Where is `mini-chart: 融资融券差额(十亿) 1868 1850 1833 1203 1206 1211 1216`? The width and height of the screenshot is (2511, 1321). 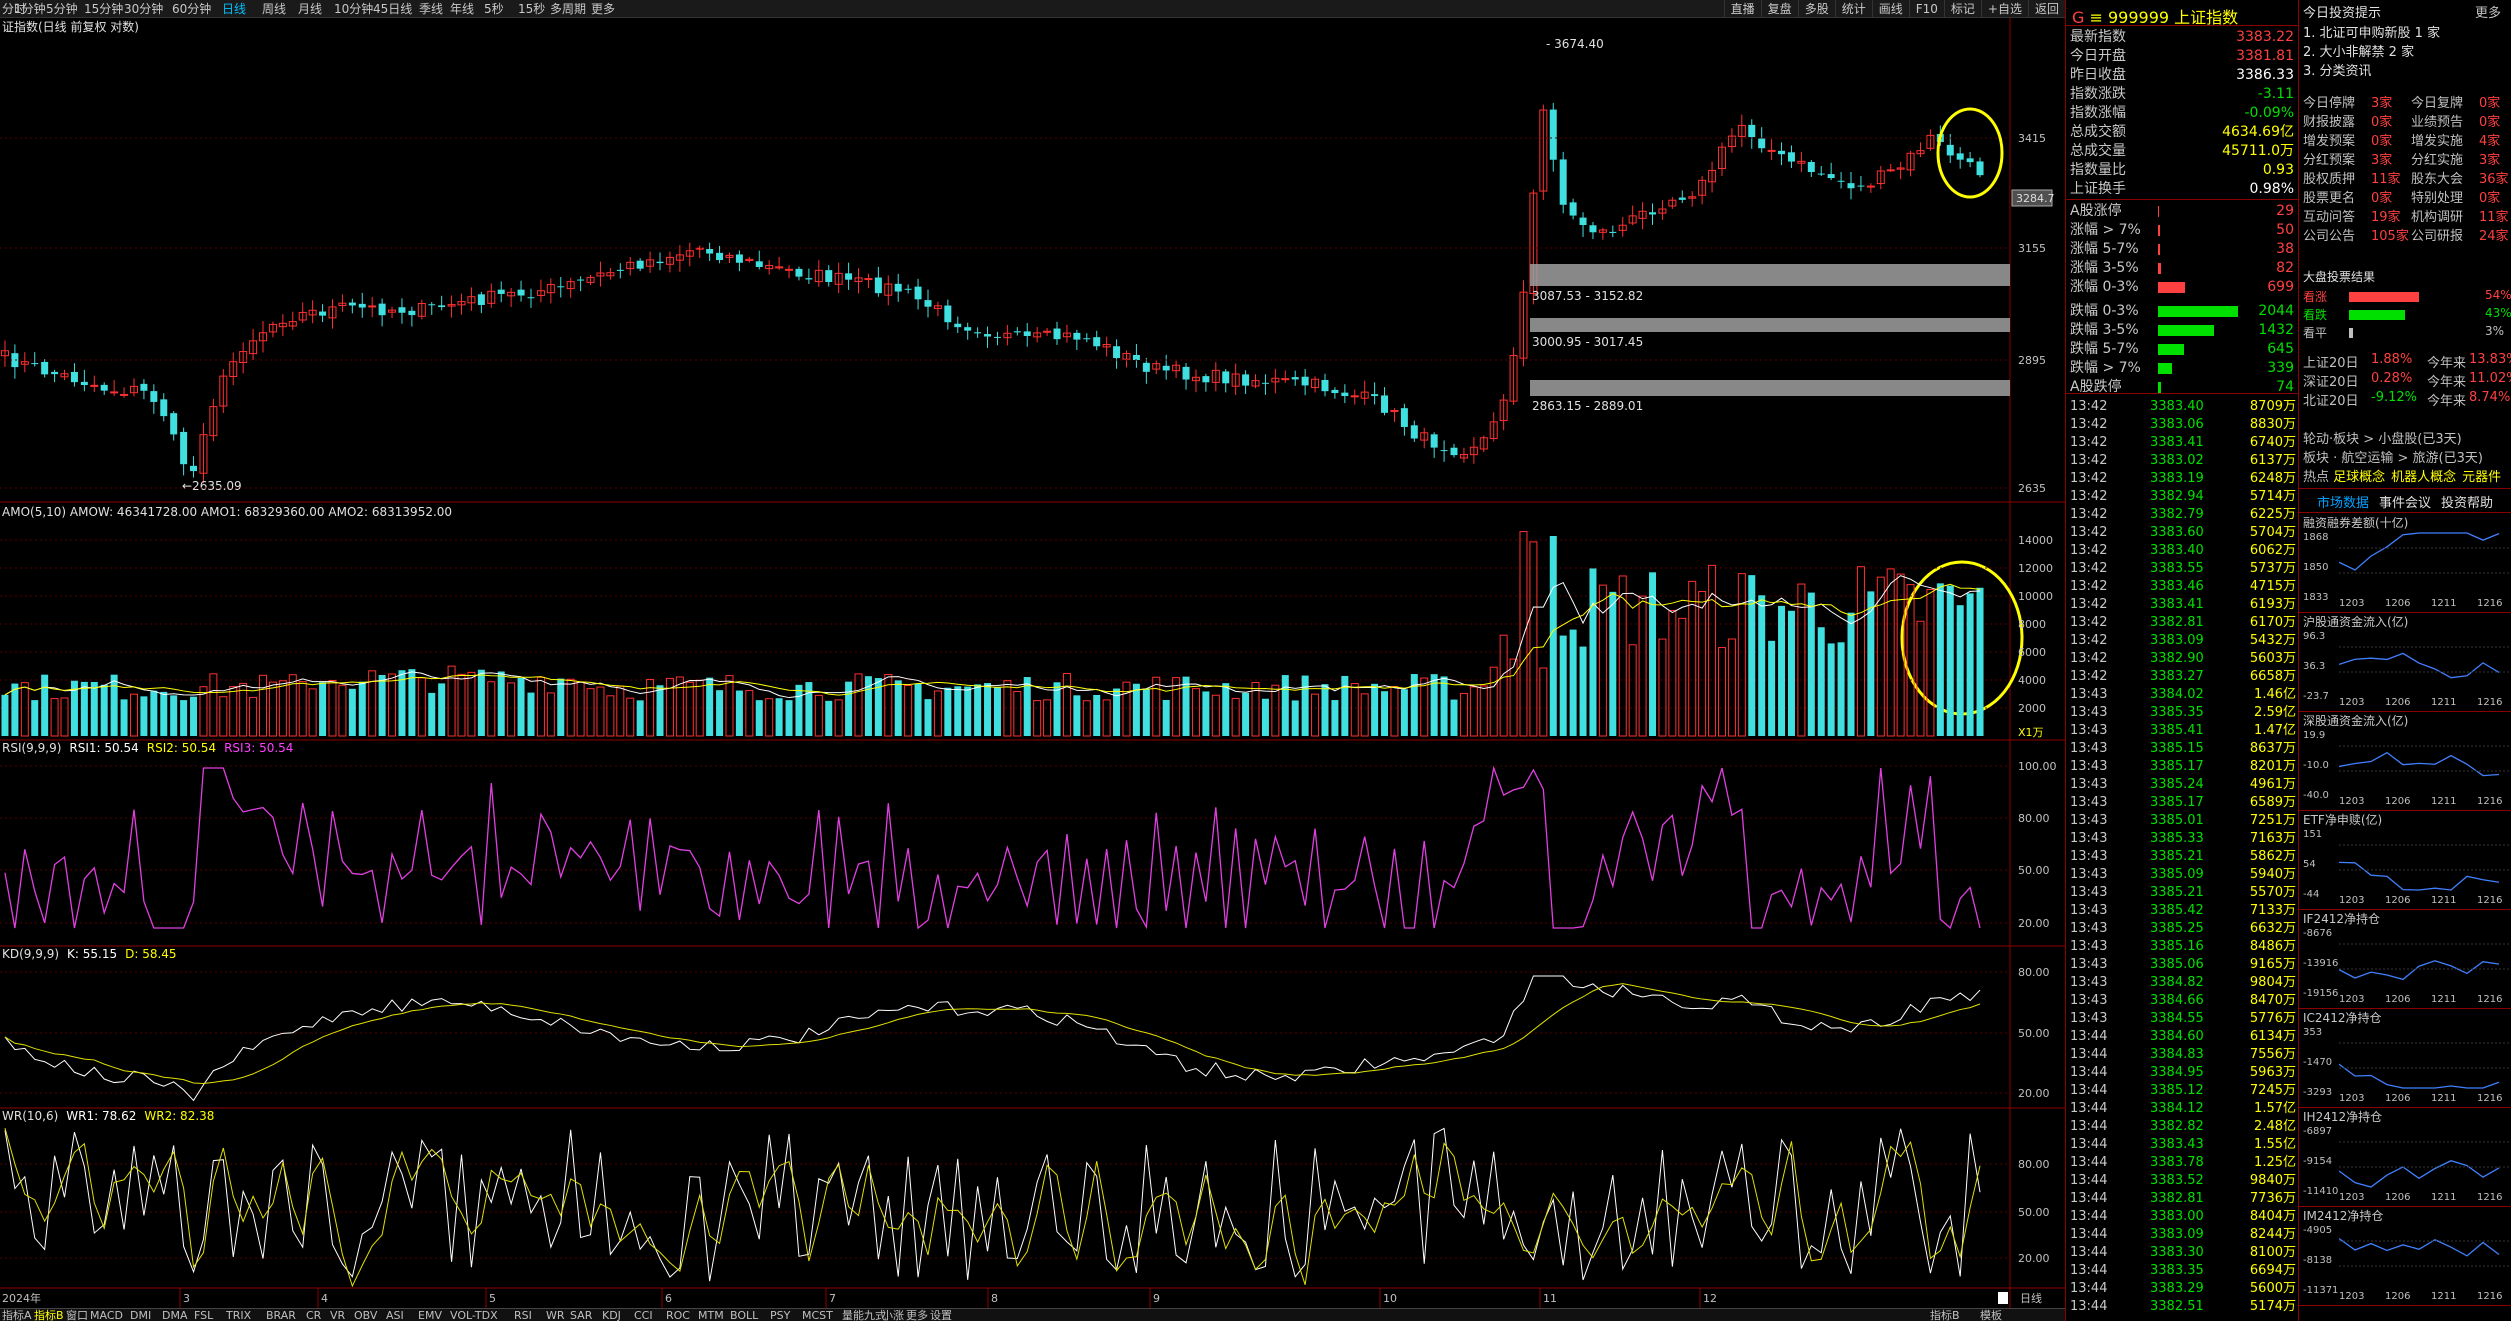
mini-chart: 融资融券差额(十亿) 1868 1850 1833 1203 1206 1211 1216 is located at coordinates (2405, 563).